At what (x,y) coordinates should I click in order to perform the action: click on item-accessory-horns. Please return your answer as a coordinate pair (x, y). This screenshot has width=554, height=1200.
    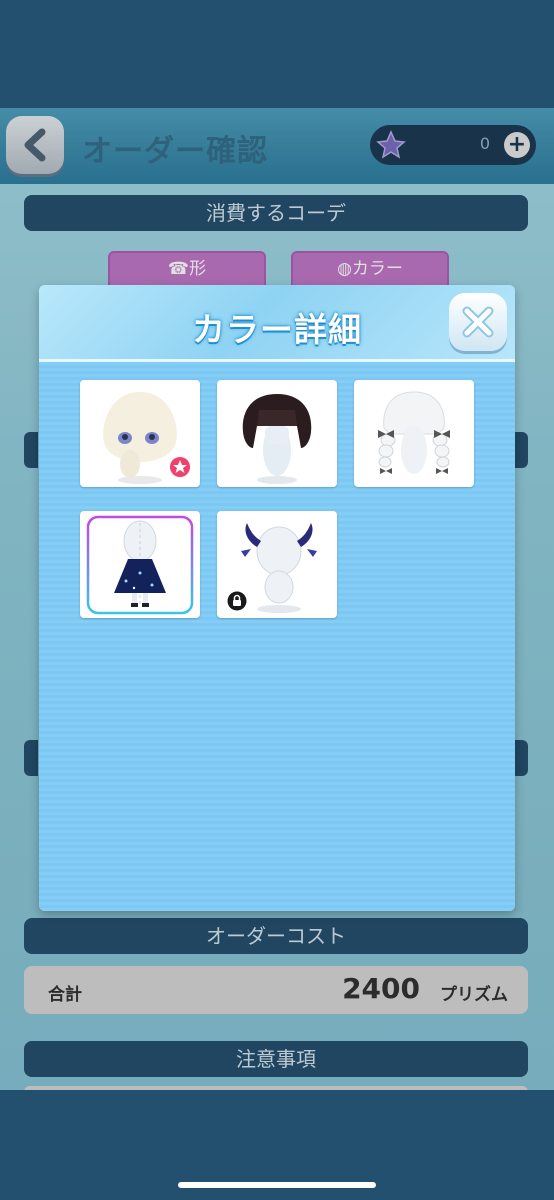
    Looking at the image, I should click on (277, 564).